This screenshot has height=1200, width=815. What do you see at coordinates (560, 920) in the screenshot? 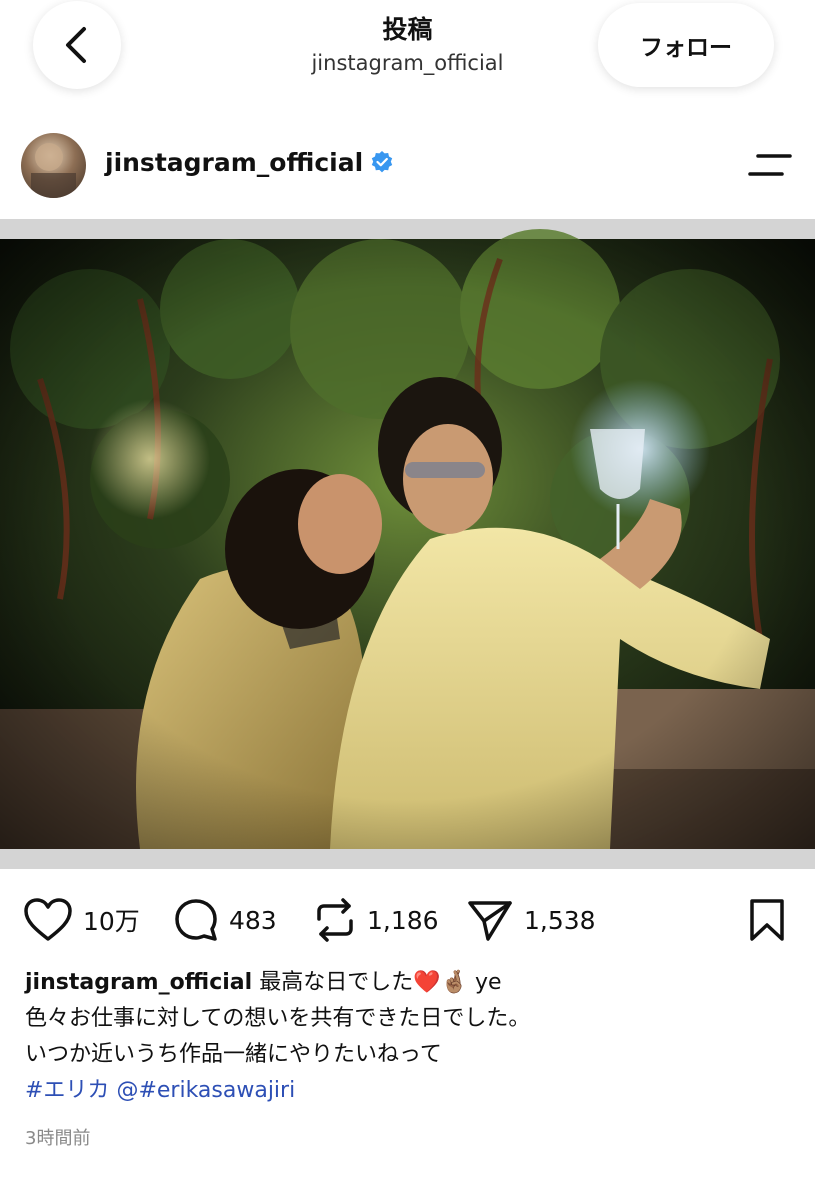
I see `share-count: 1,538` at bounding box center [560, 920].